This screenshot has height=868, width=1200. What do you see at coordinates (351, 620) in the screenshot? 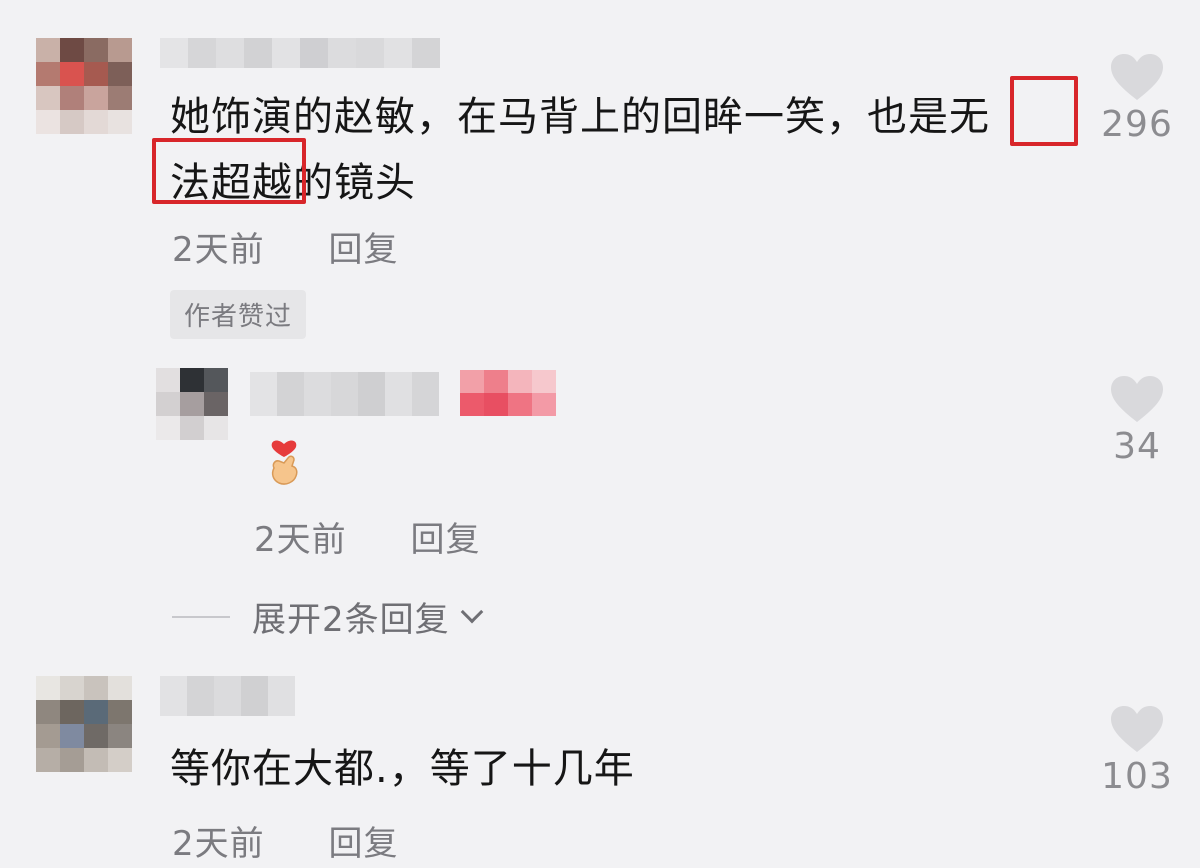
I see `expand-replies-label: 展开2条回复` at bounding box center [351, 620].